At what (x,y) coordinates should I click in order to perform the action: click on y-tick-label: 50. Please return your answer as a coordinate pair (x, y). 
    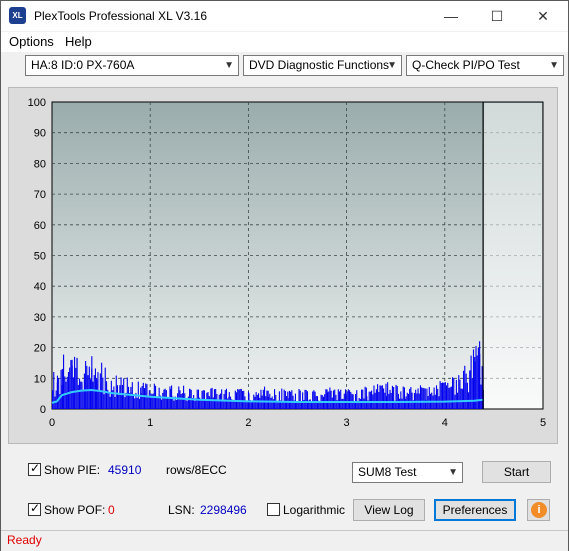
    Looking at the image, I should click on (40, 257).